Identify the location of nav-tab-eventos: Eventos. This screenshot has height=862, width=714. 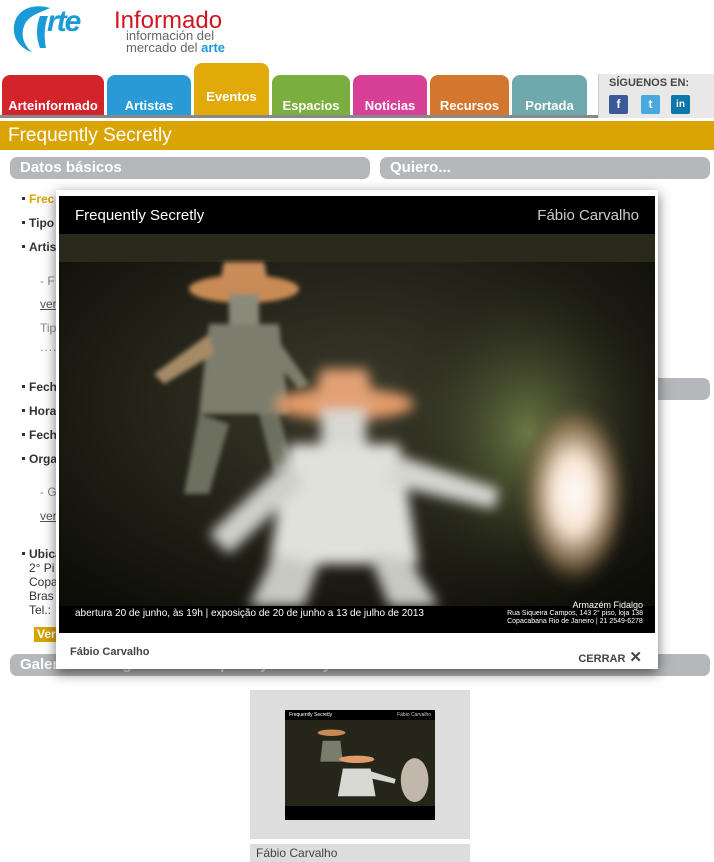
(231, 89).